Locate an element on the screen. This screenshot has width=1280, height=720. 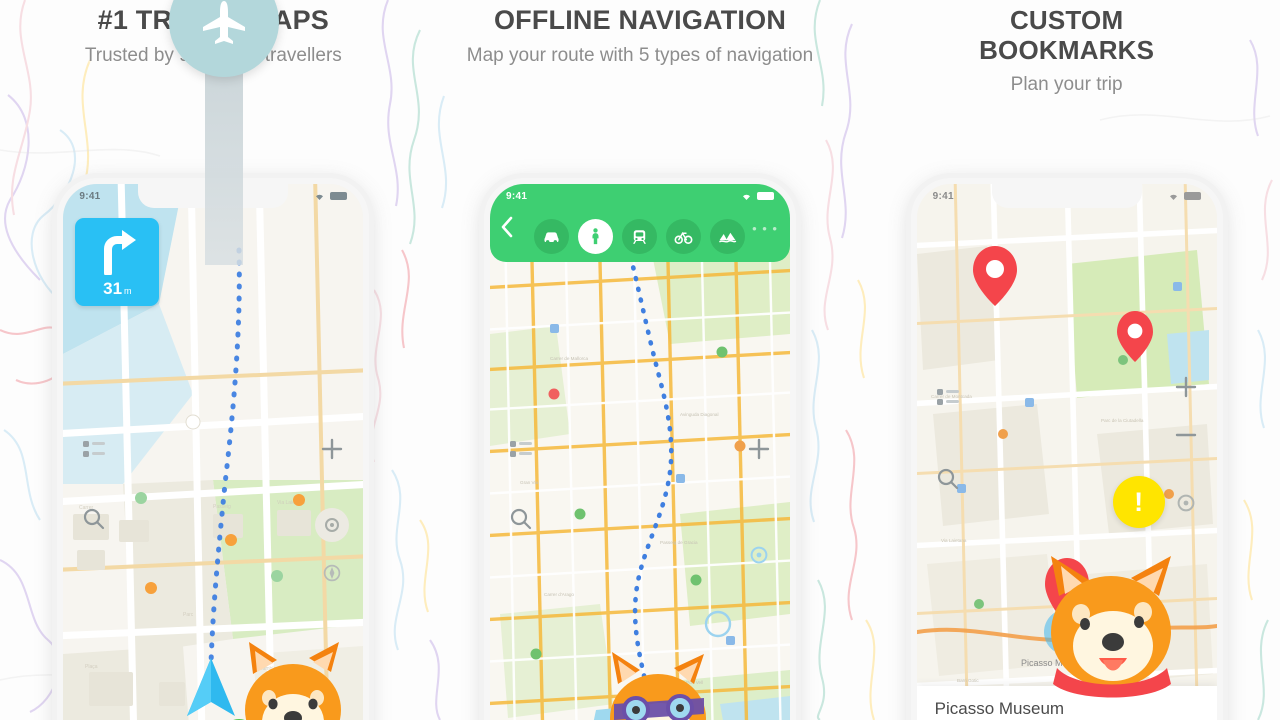
turn-distance: 31 m is located at coordinates (117, 288).